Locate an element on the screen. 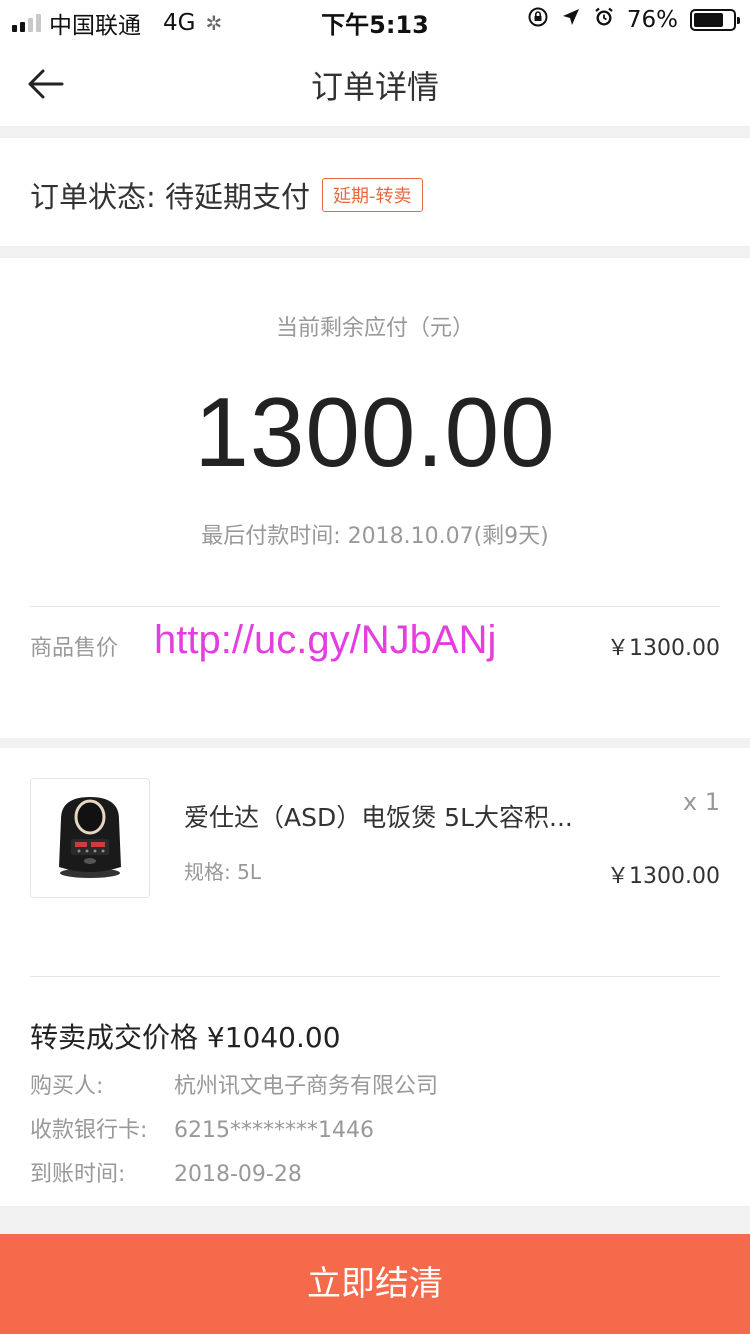 The height and width of the screenshot is (1334, 750). buyer-label: 购买人: is located at coordinates (67, 1086).